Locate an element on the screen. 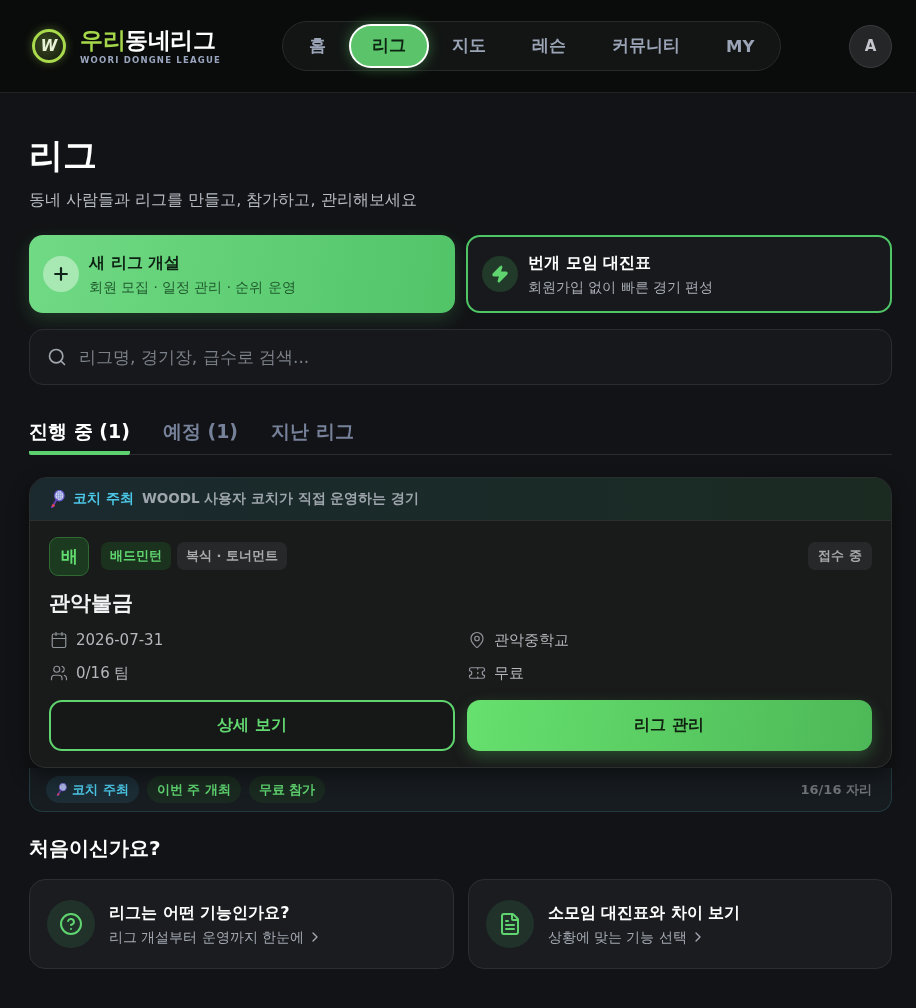  league-title: 관악불금 is located at coordinates (91, 603).